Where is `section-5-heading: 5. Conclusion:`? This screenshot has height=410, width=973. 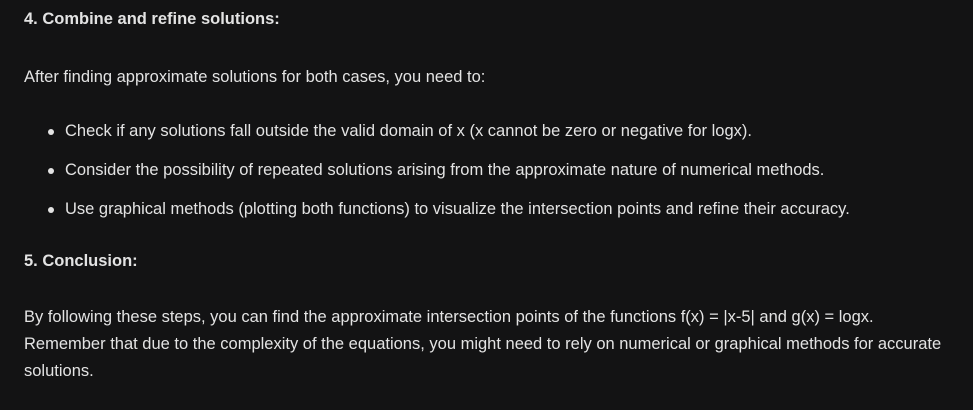 section-5-heading: 5. Conclusion: is located at coordinates (81, 261).